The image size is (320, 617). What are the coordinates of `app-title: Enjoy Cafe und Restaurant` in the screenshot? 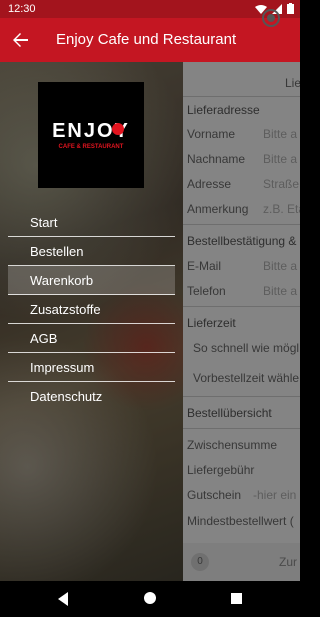 It's located at (146, 39).